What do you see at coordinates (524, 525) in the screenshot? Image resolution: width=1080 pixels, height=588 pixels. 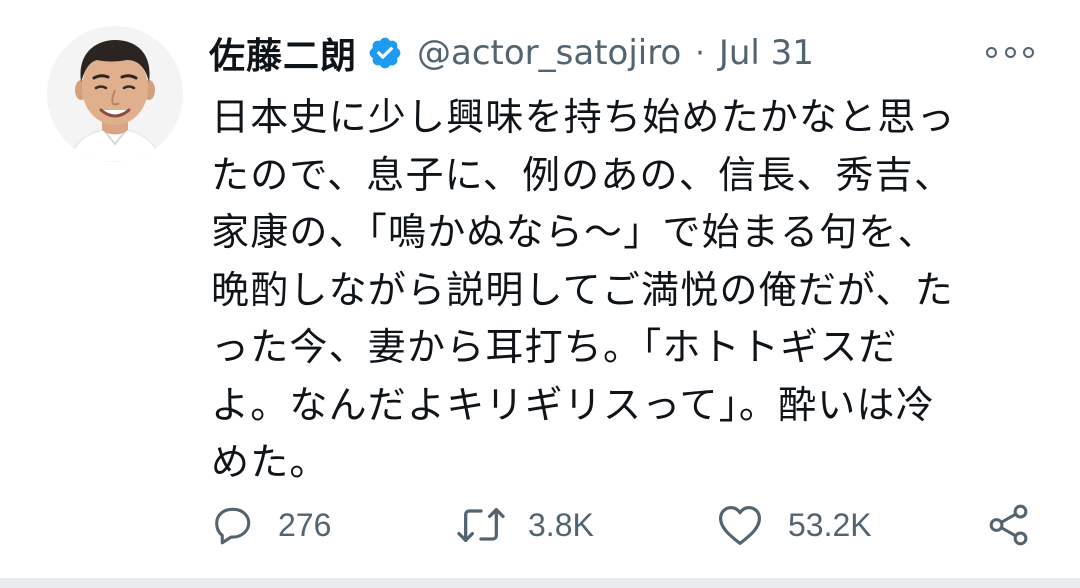 I see `retweet-button: 3.8K` at bounding box center [524, 525].